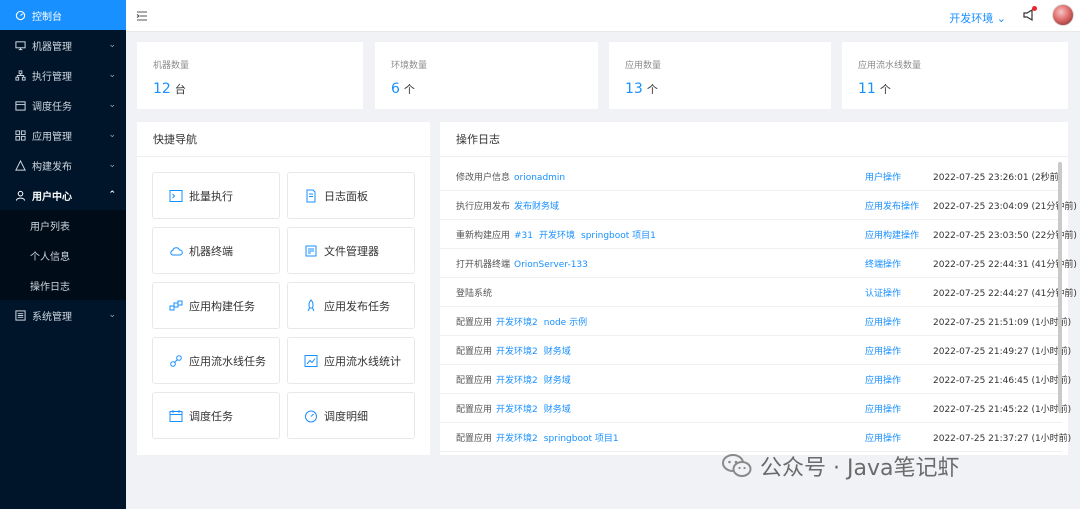 The image size is (1080, 509). I want to click on log-description: 执行应用发布 发布财务域, so click(507, 205).